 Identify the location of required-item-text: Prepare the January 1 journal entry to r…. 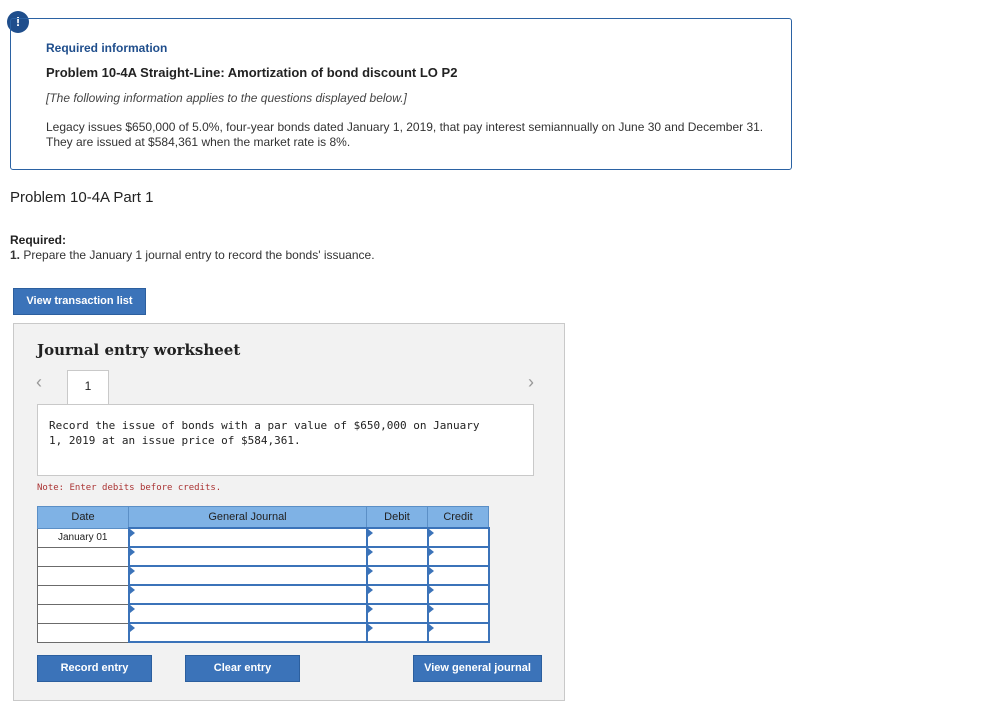
(199, 255).